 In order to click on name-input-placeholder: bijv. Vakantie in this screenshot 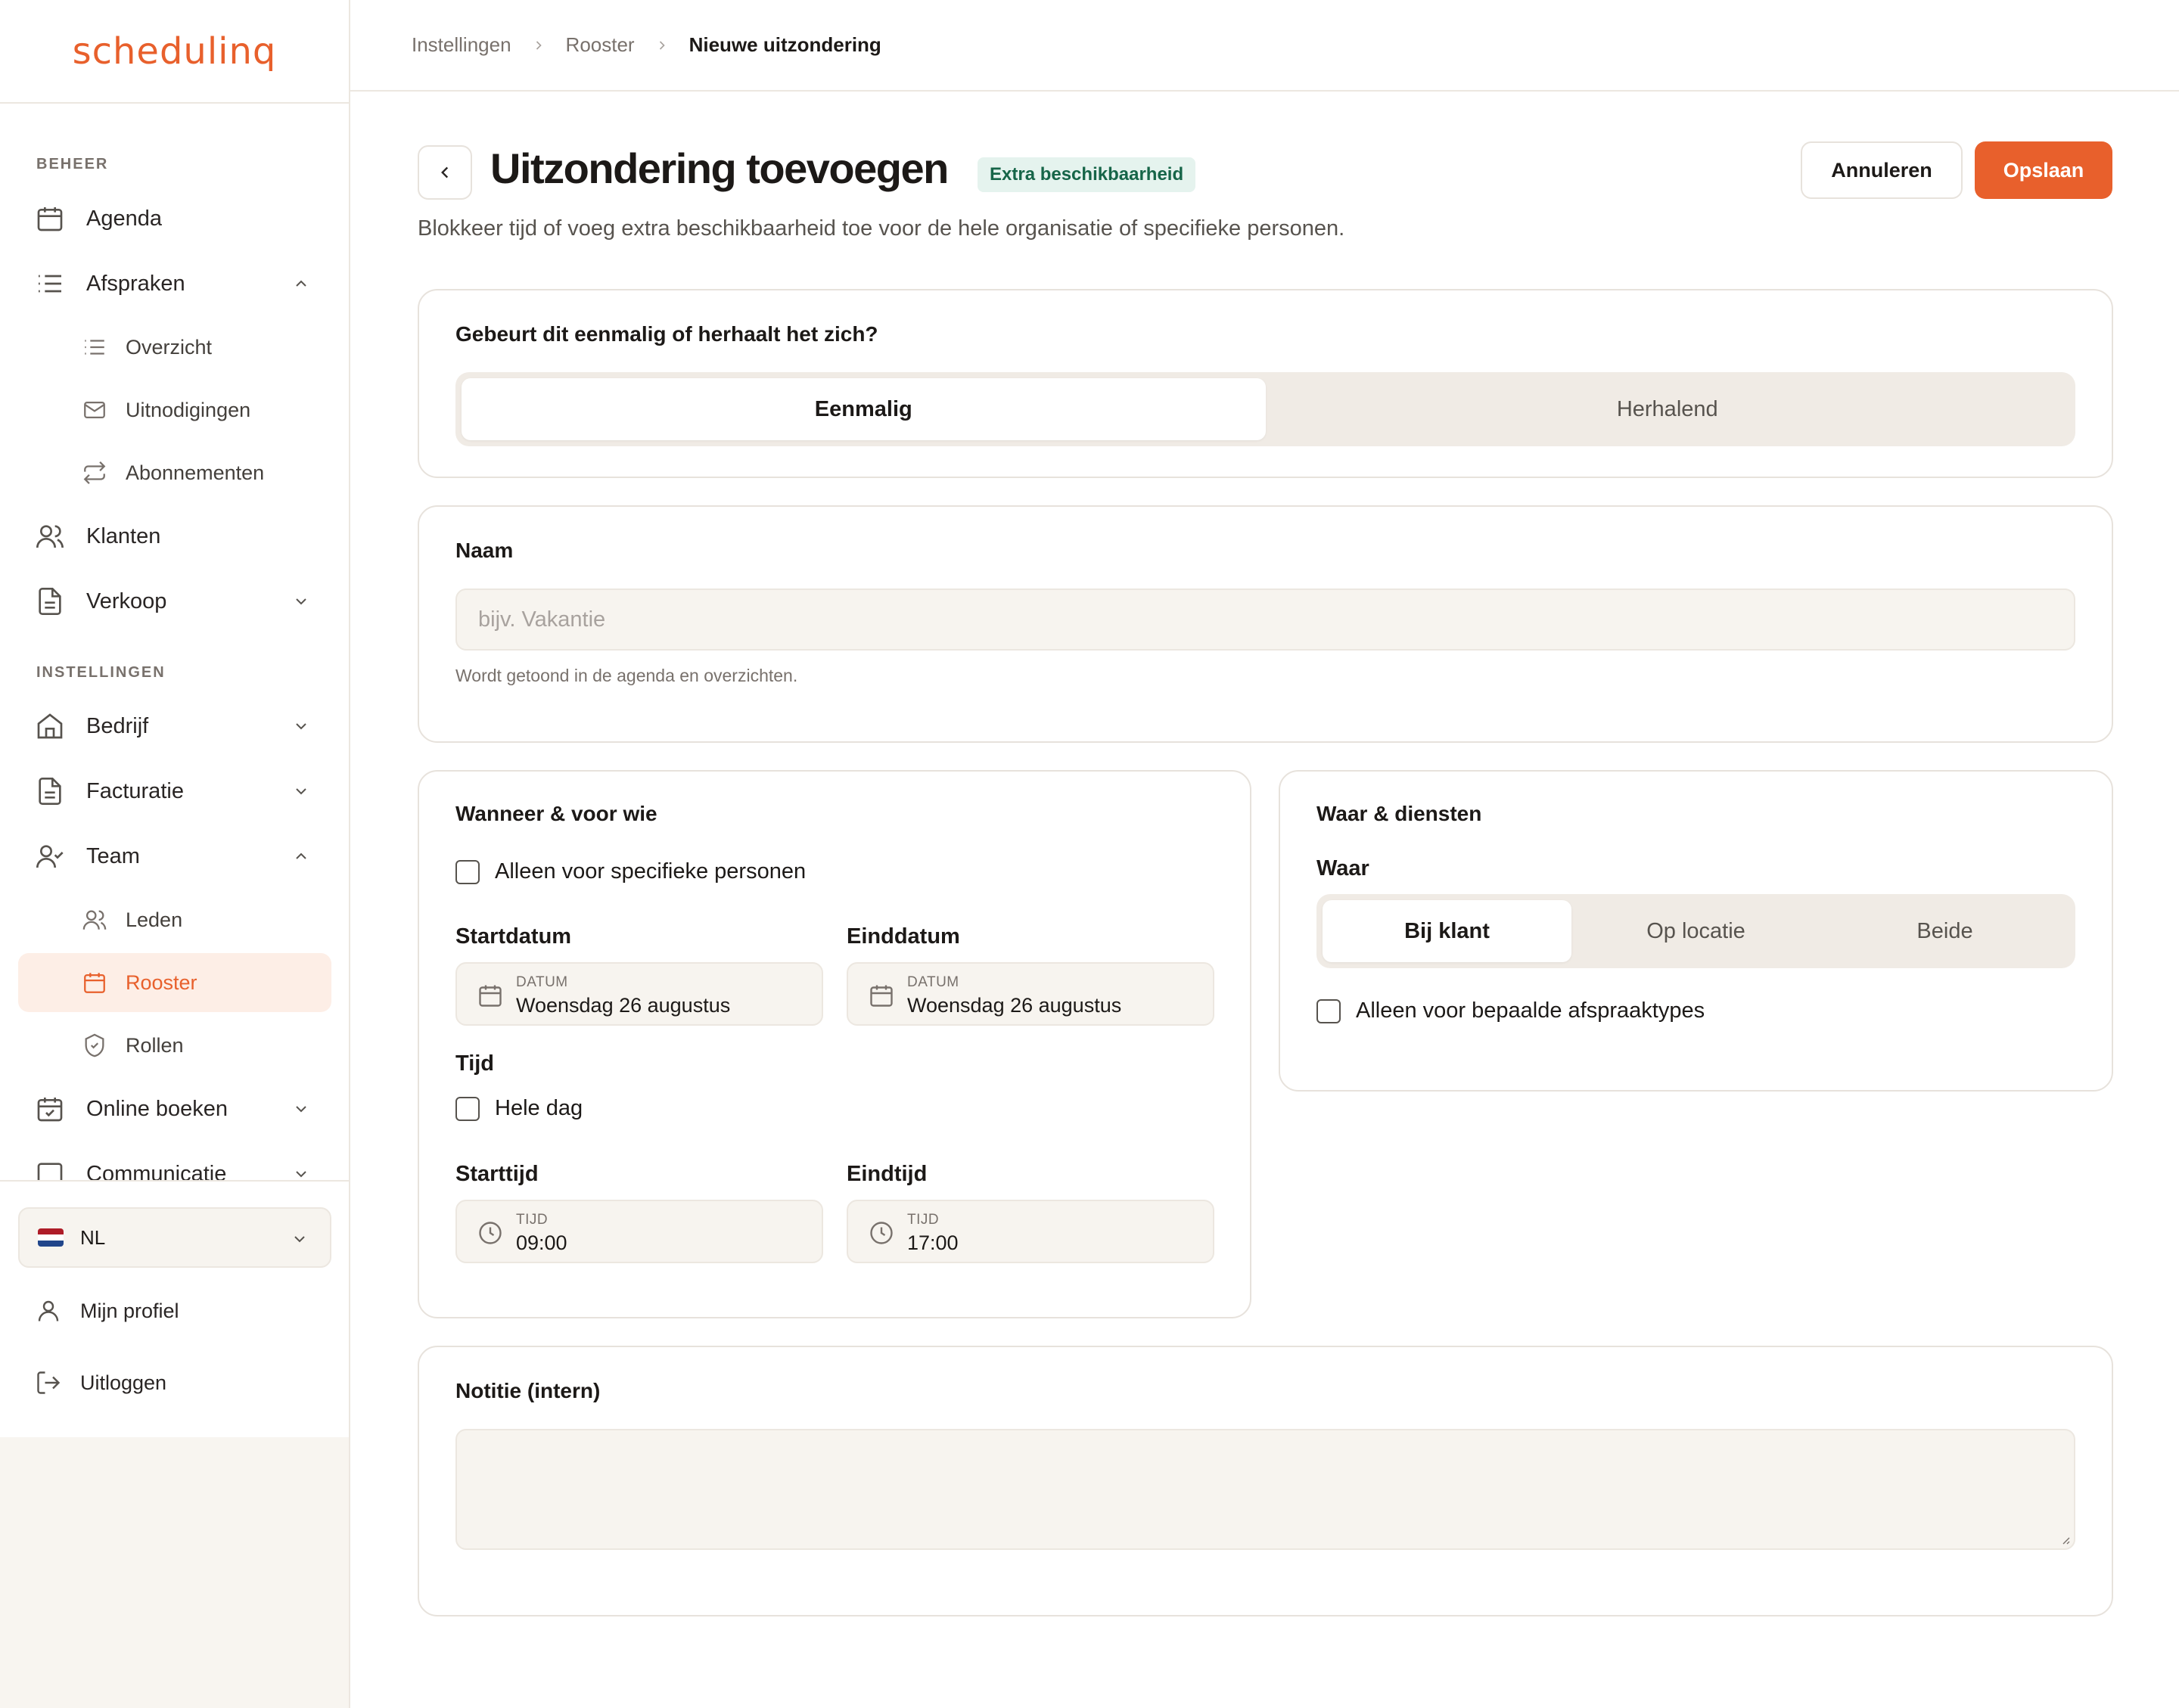, I will do `click(542, 620)`.